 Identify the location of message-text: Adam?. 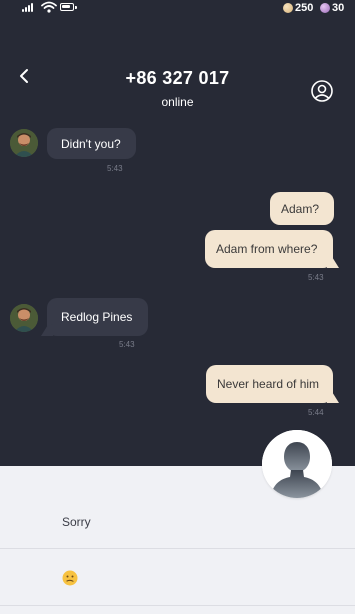
(300, 208).